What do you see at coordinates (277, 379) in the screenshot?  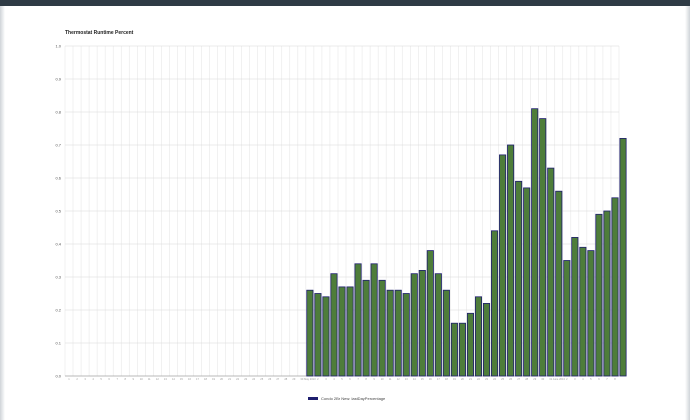 I see `x-tick-label: 27` at bounding box center [277, 379].